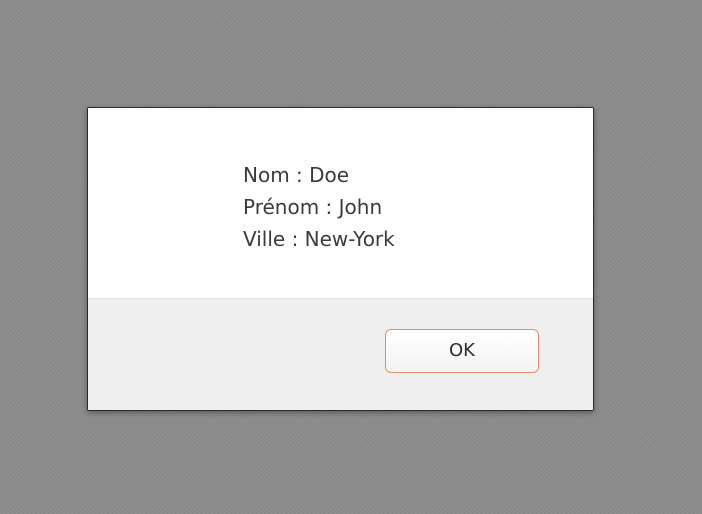  I want to click on dialog-message: Nom : Doe Prénom : John Ville : New-York, so click(319, 207).